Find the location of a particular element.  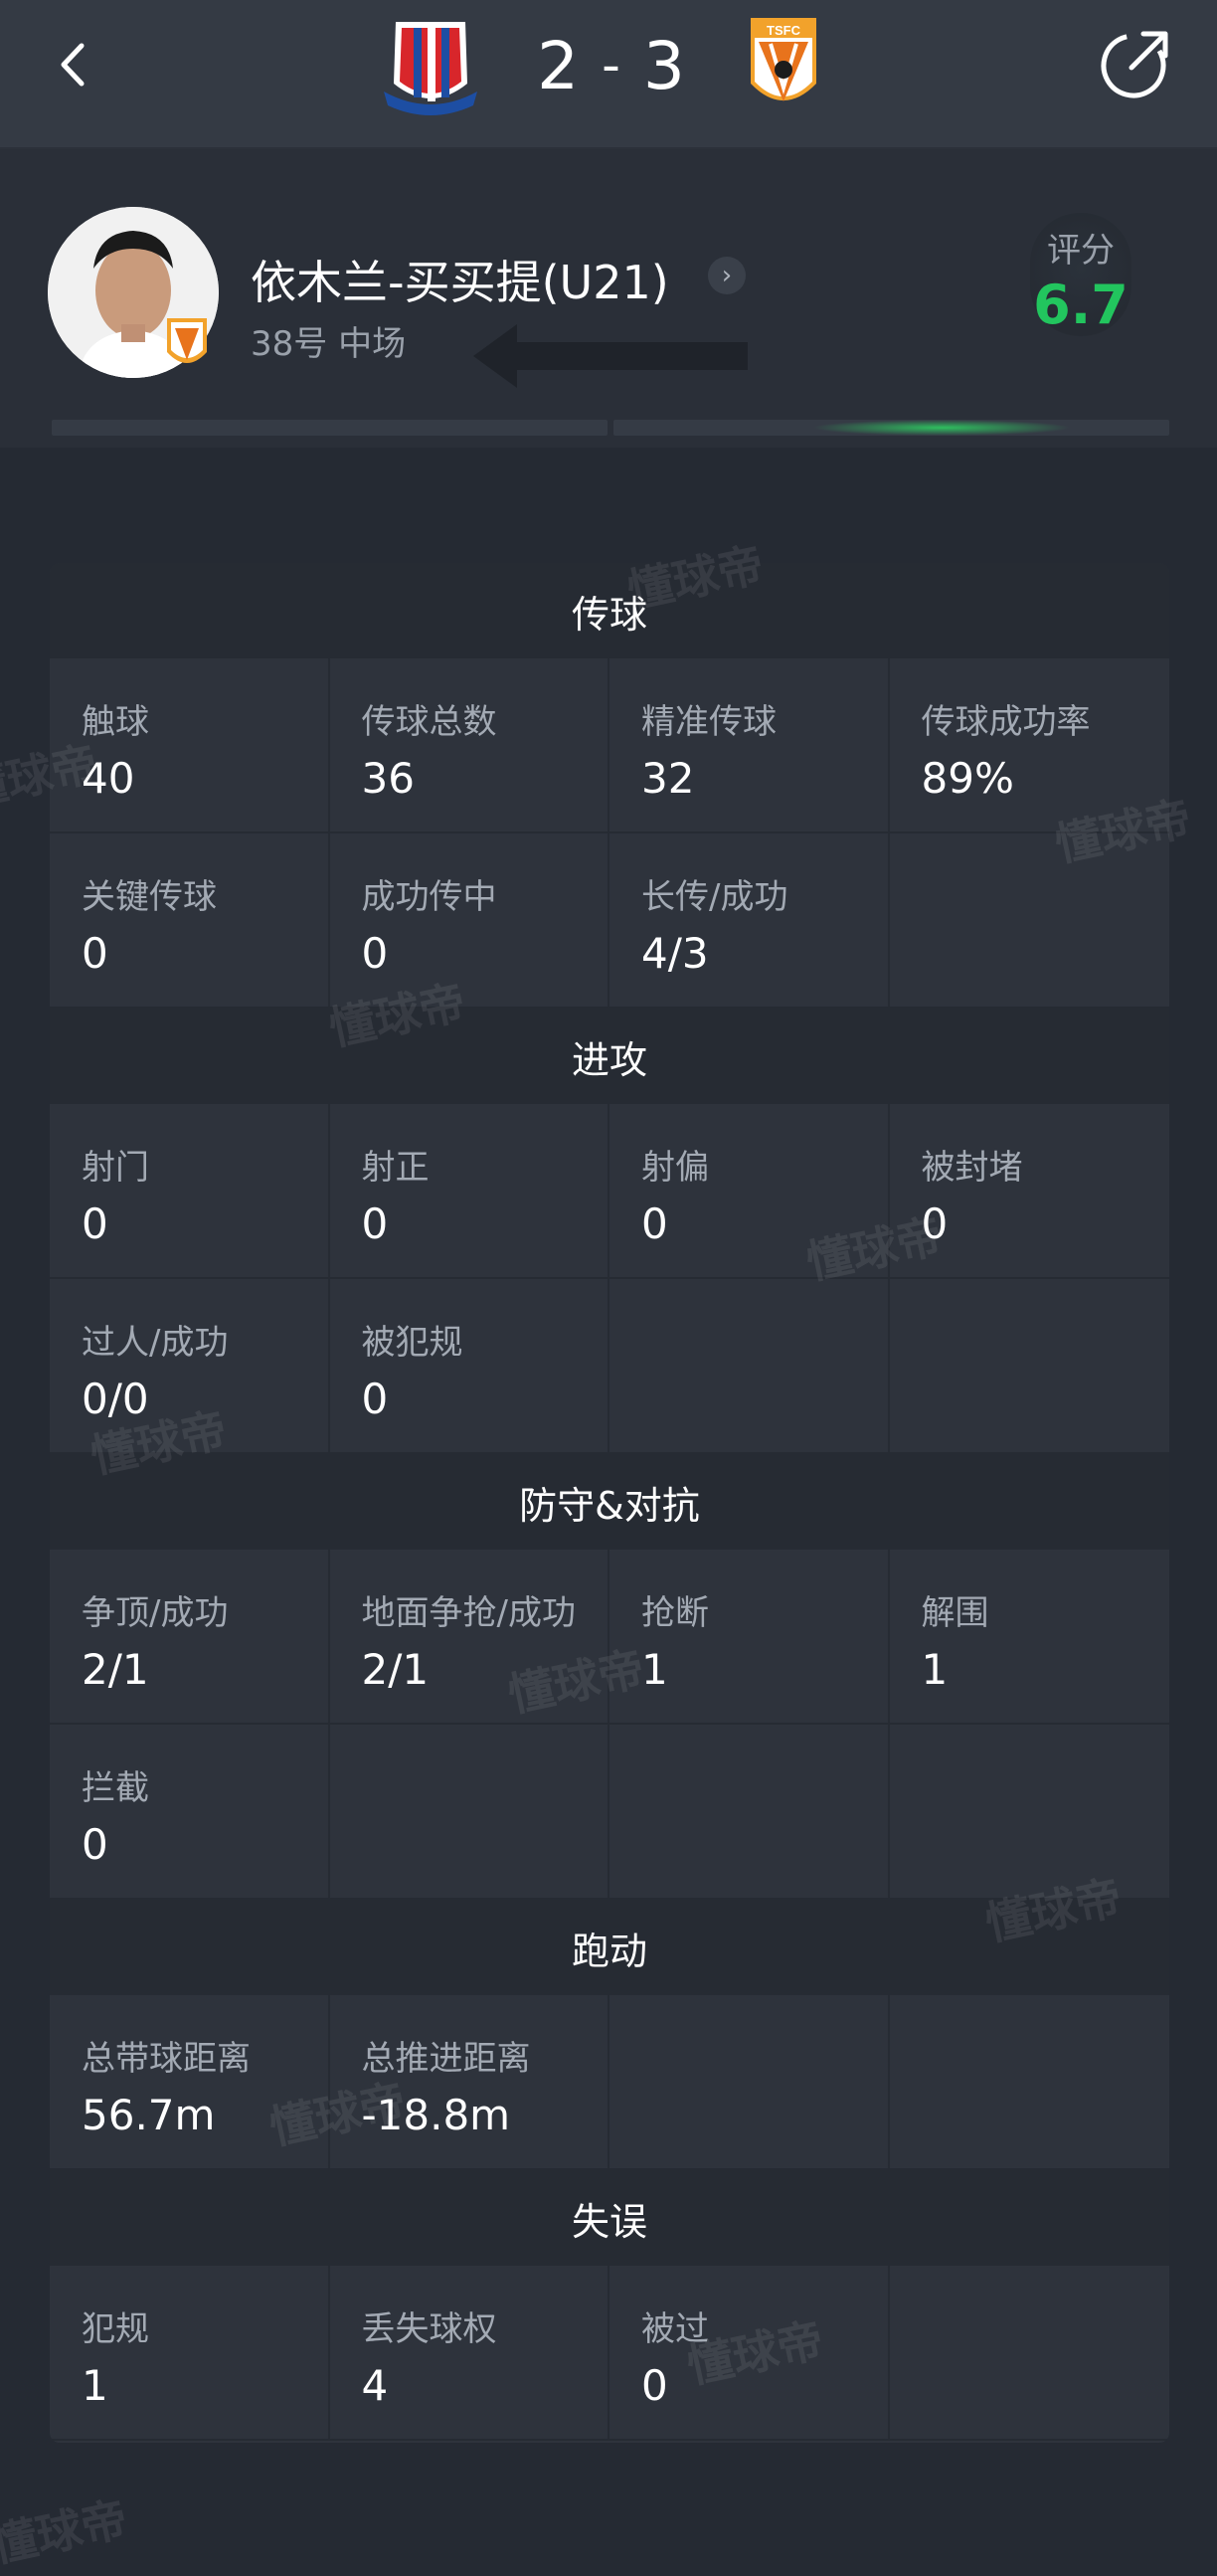

away-team-crest-icon: TSFC is located at coordinates (783, 65).